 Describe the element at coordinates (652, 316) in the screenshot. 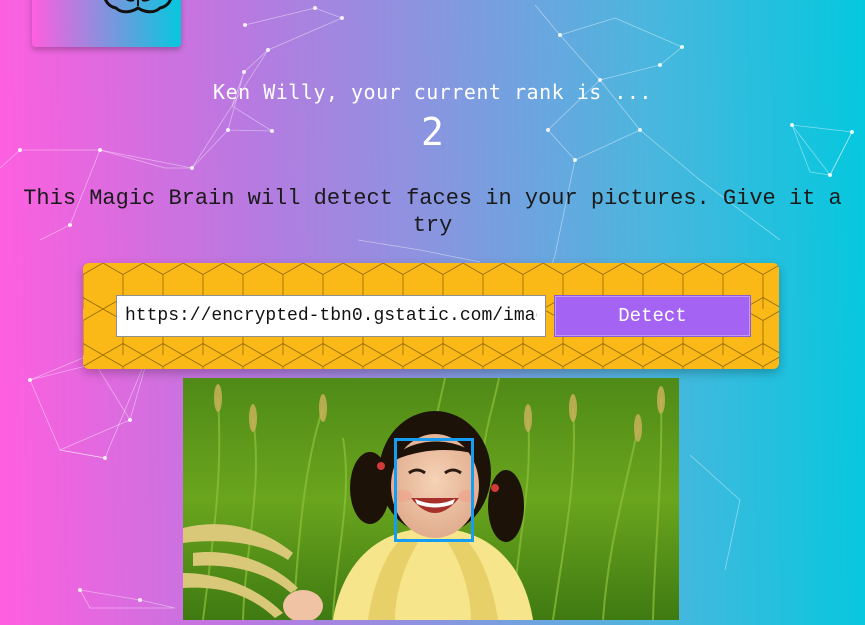

I see `detect-button: Detect` at that location.